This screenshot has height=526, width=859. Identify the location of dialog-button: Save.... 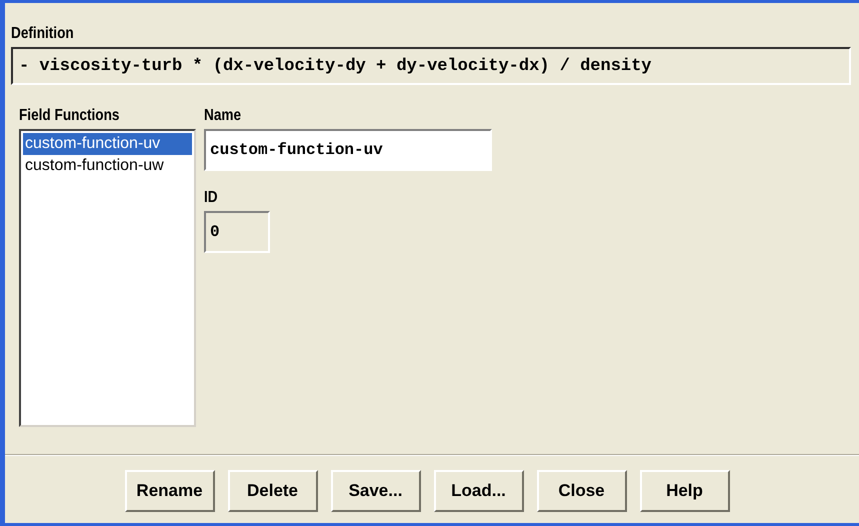
(375, 491).